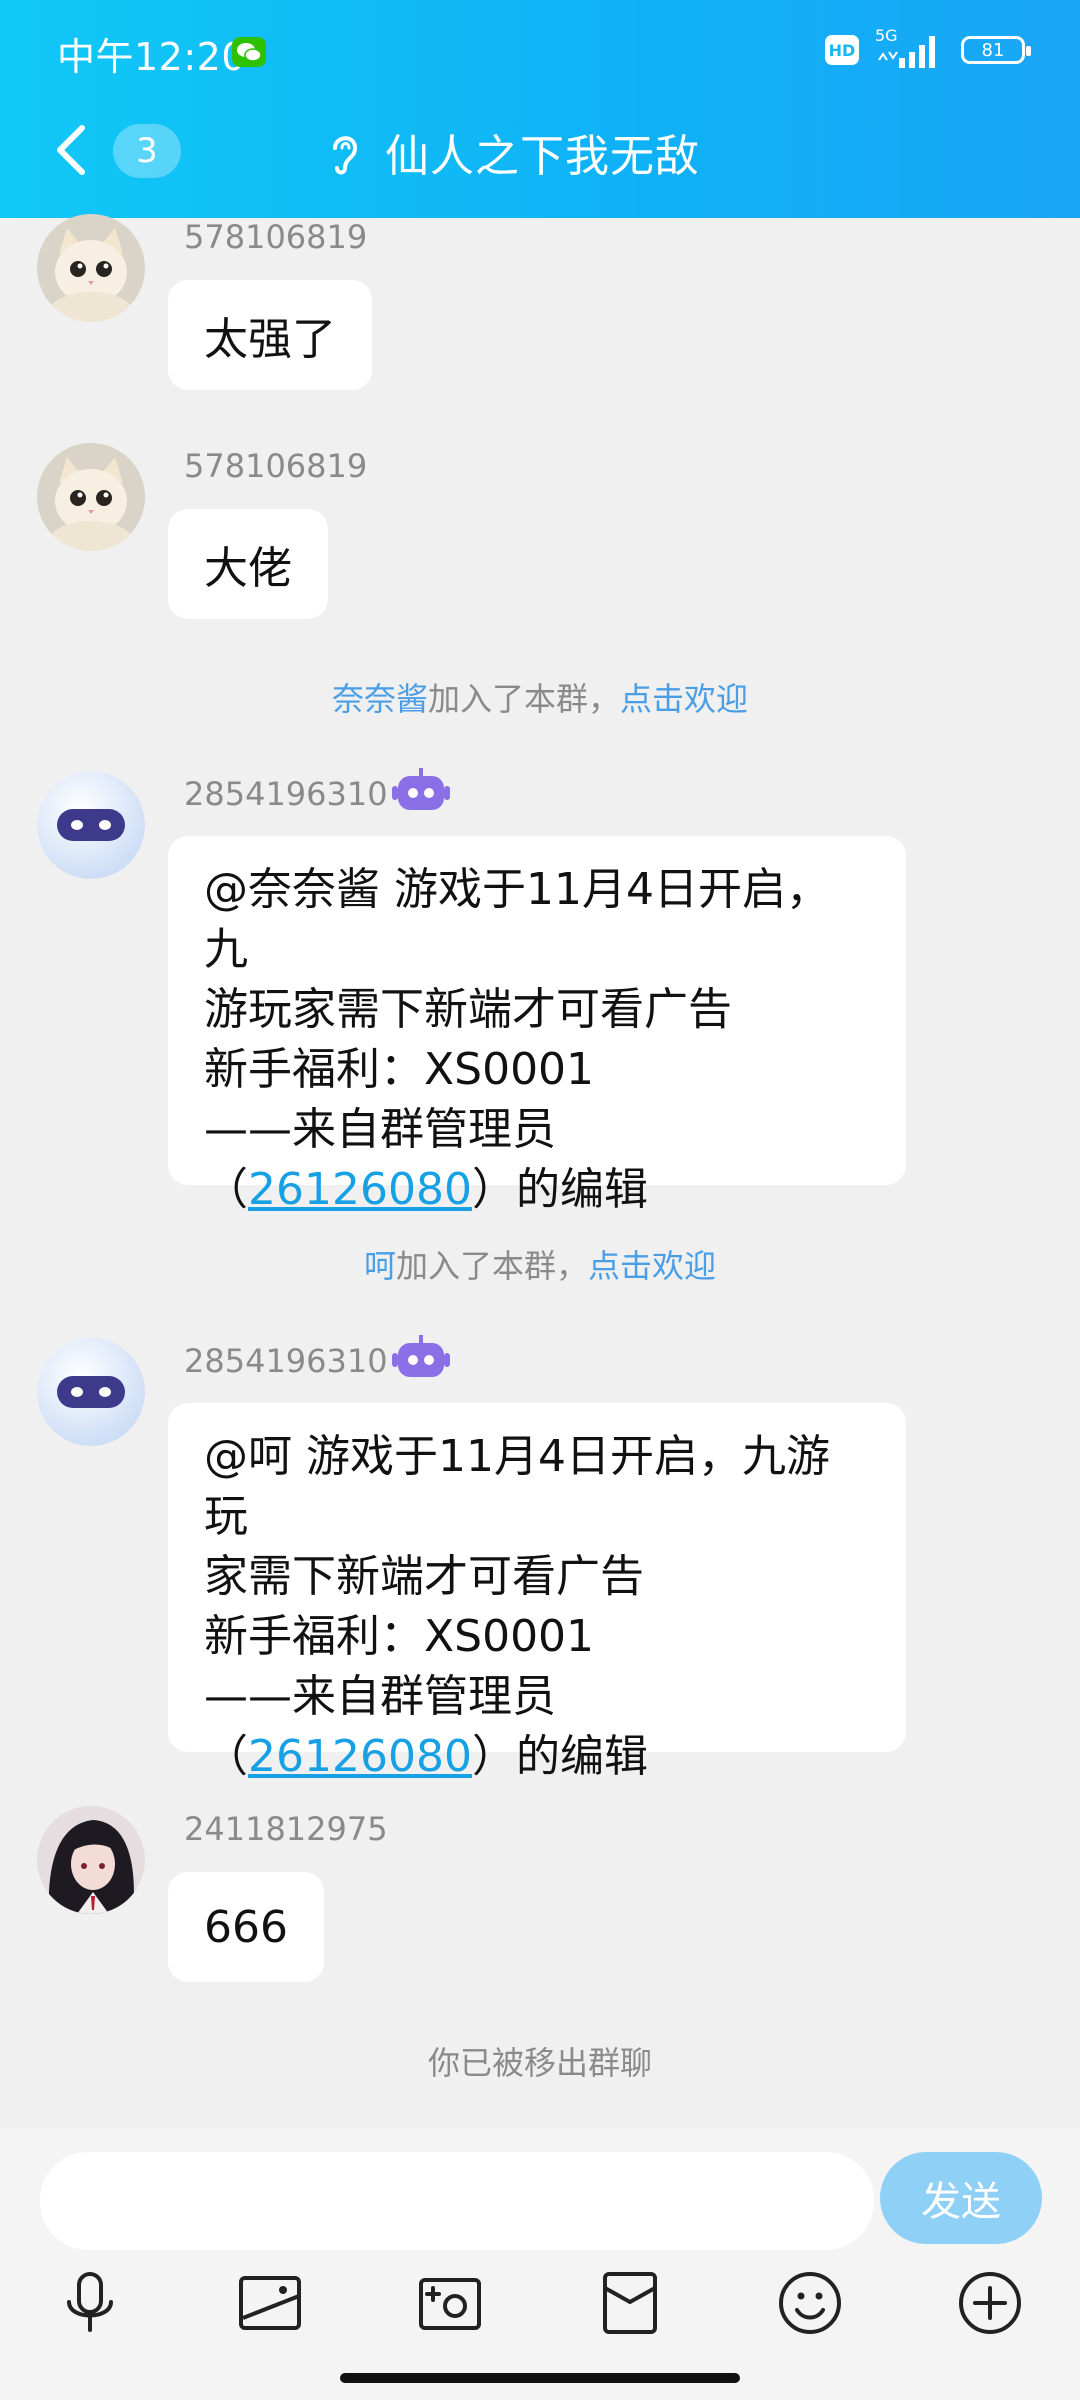 The image size is (1080, 2400). I want to click on plus-icon, so click(990, 2303).